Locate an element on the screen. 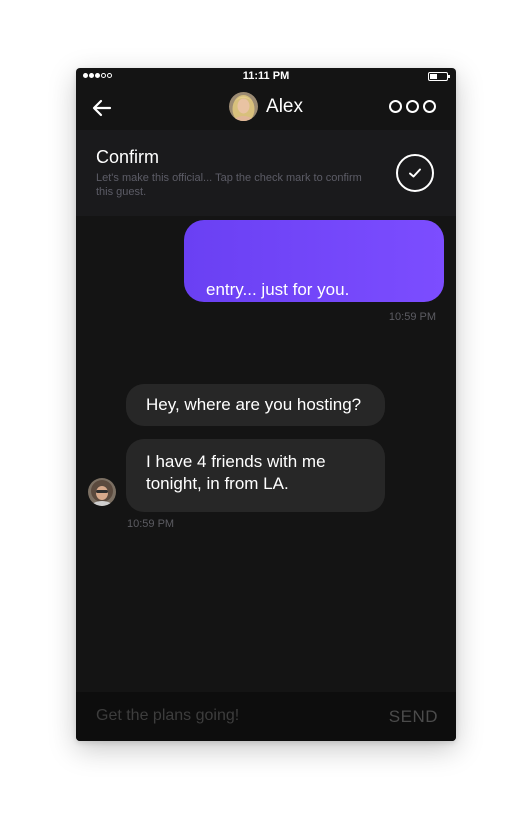 The width and height of the screenshot is (532, 826). sender-avatar is located at coordinates (102, 492).